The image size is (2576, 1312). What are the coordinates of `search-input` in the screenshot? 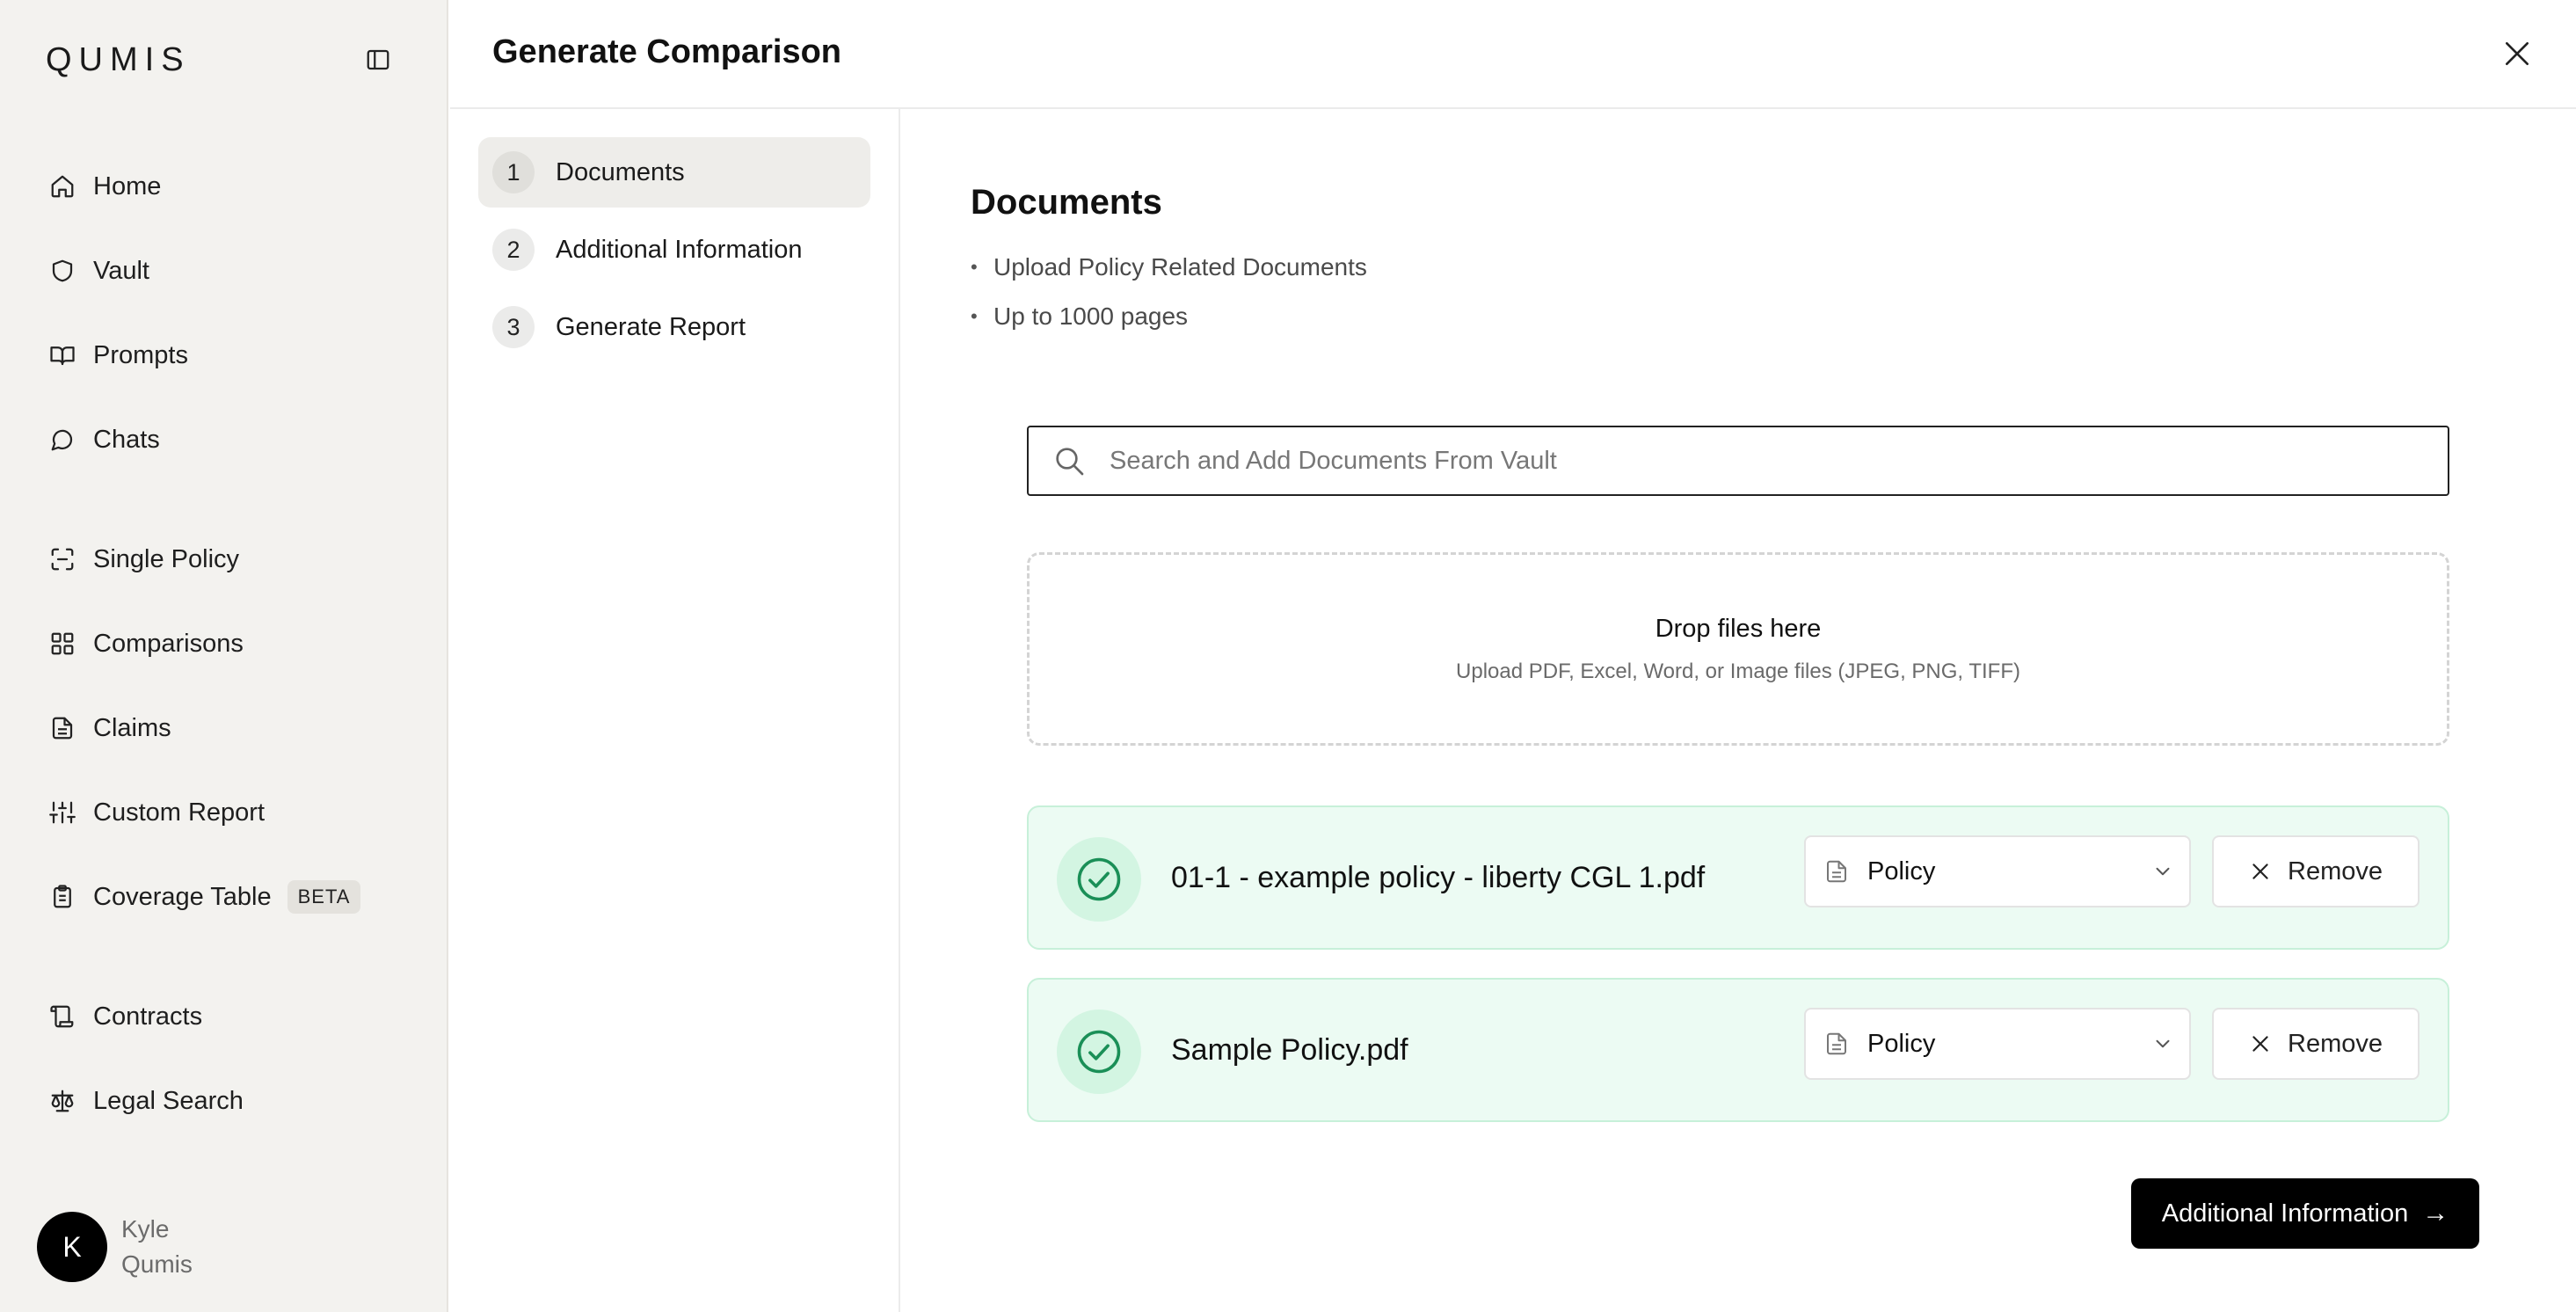 It's located at (1779, 461).